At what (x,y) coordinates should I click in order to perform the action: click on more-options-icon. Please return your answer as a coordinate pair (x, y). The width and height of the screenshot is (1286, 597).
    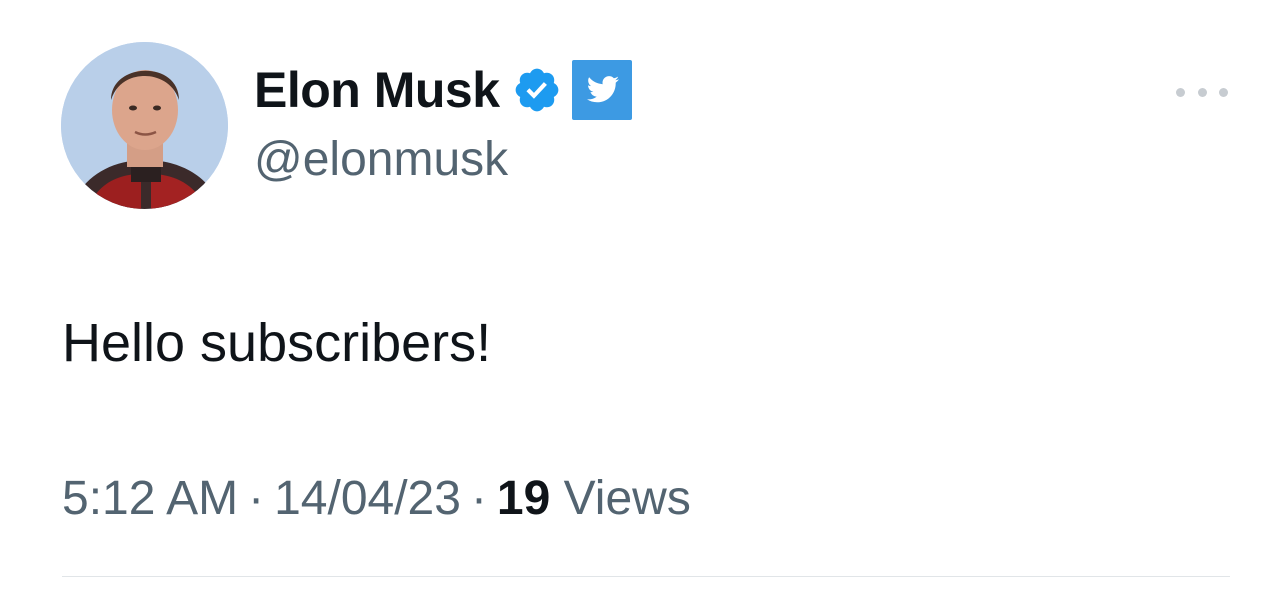
    Looking at the image, I should click on (1202, 92).